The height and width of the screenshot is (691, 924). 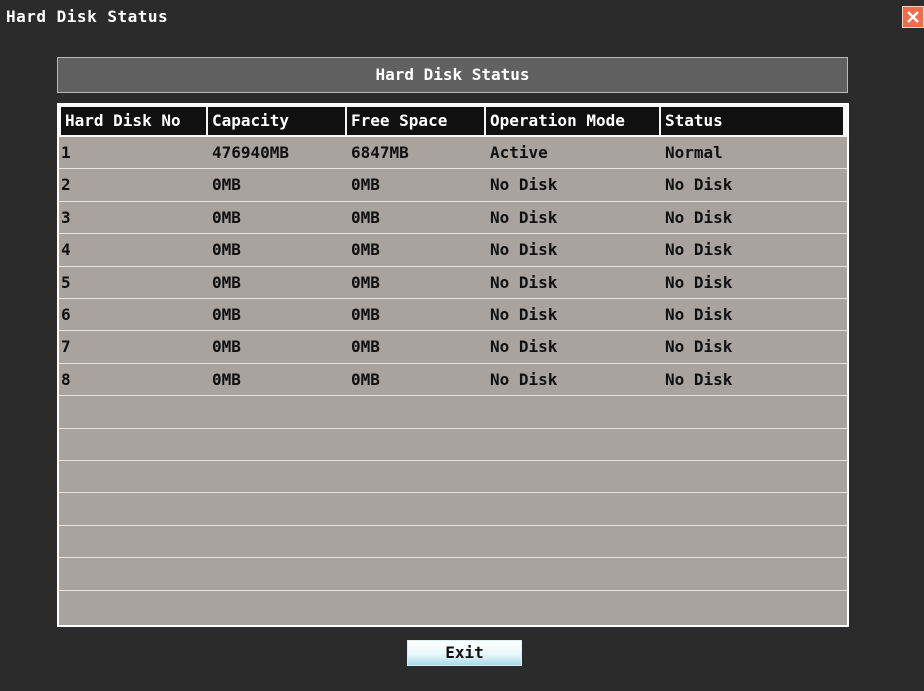 I want to click on disk-no-cell: 5, so click(x=66, y=282).